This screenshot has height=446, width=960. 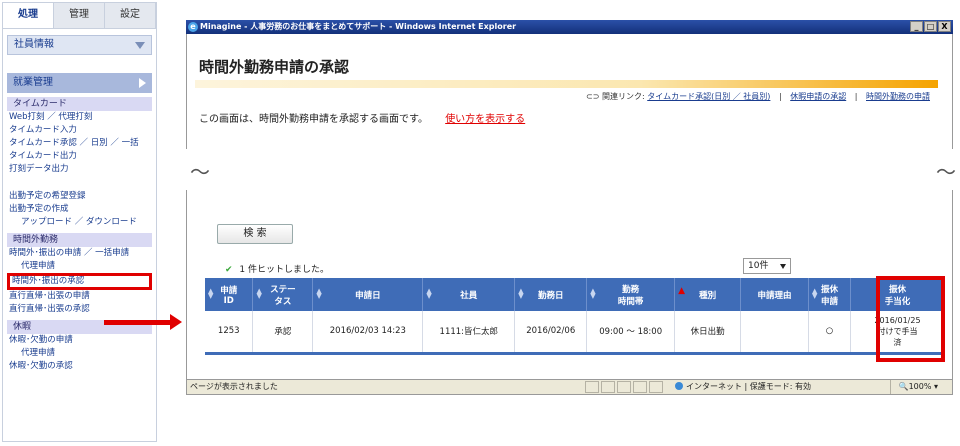 I want to click on tab-processing: 処理, so click(x=28, y=15).